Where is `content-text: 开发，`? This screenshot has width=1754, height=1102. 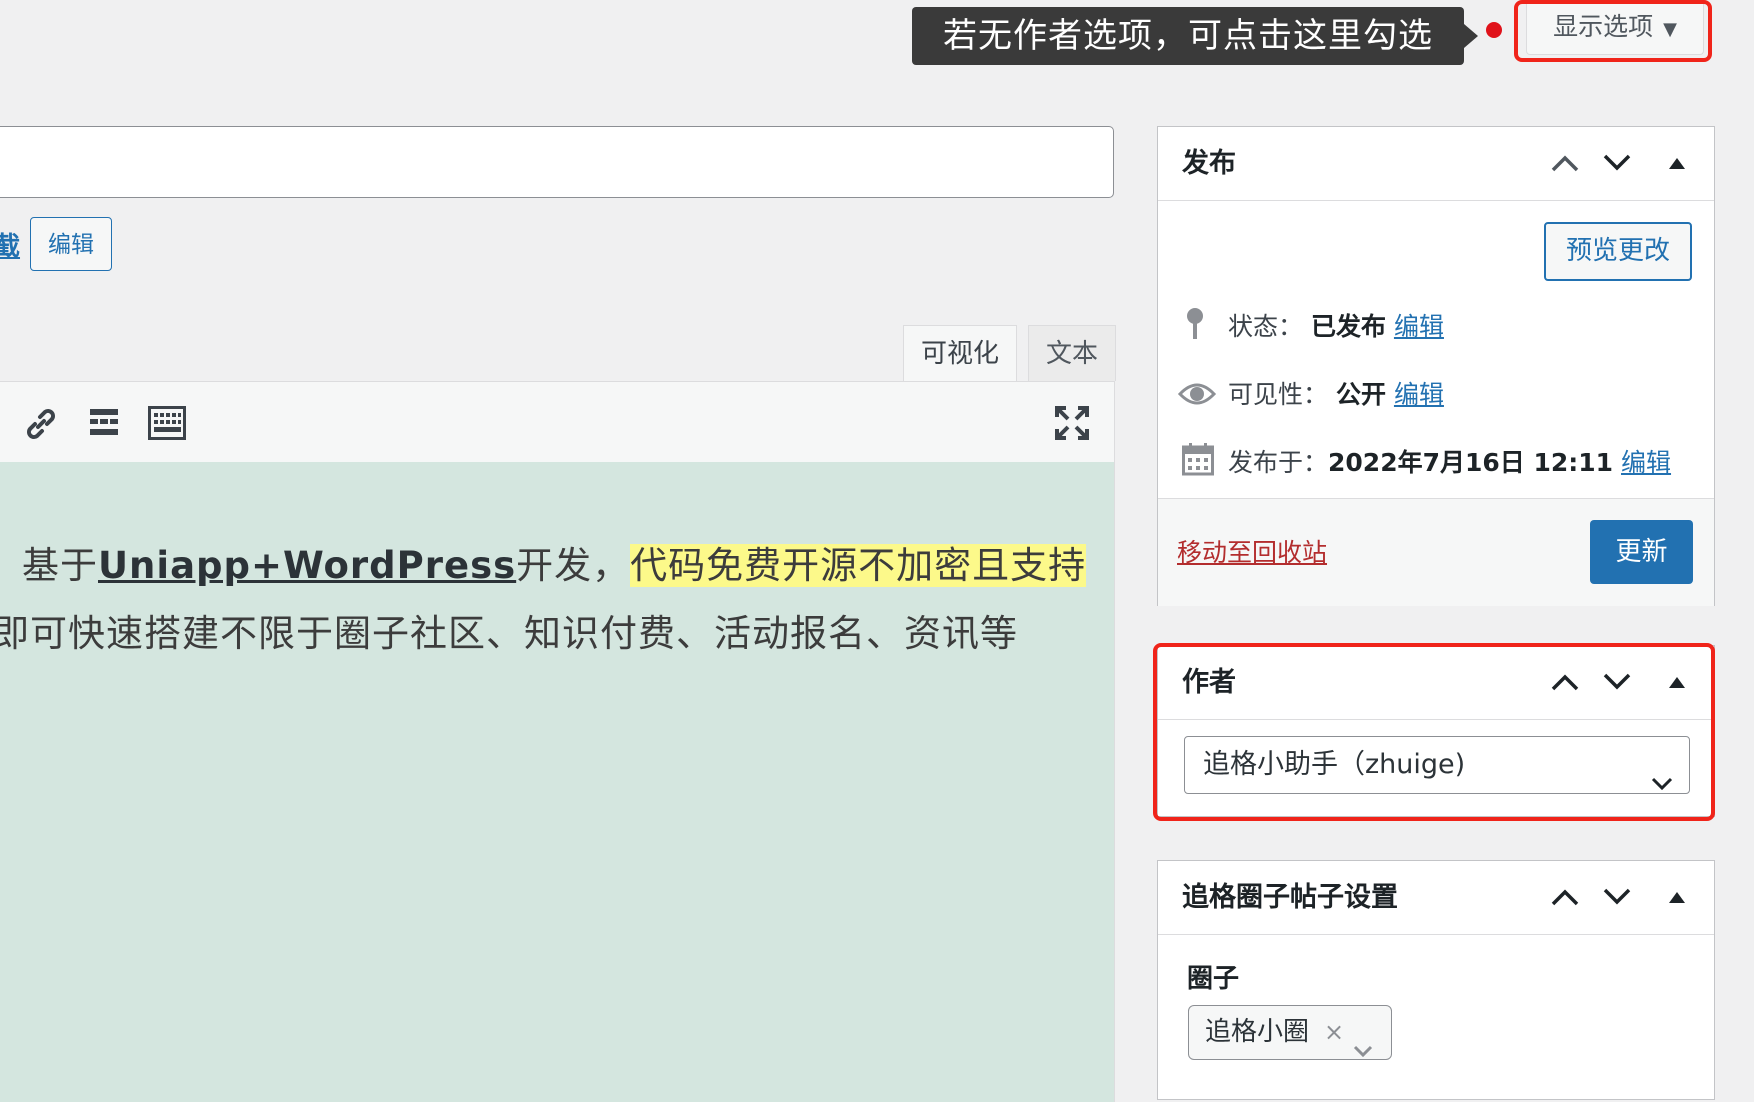 content-text: 开发， is located at coordinates (573, 565).